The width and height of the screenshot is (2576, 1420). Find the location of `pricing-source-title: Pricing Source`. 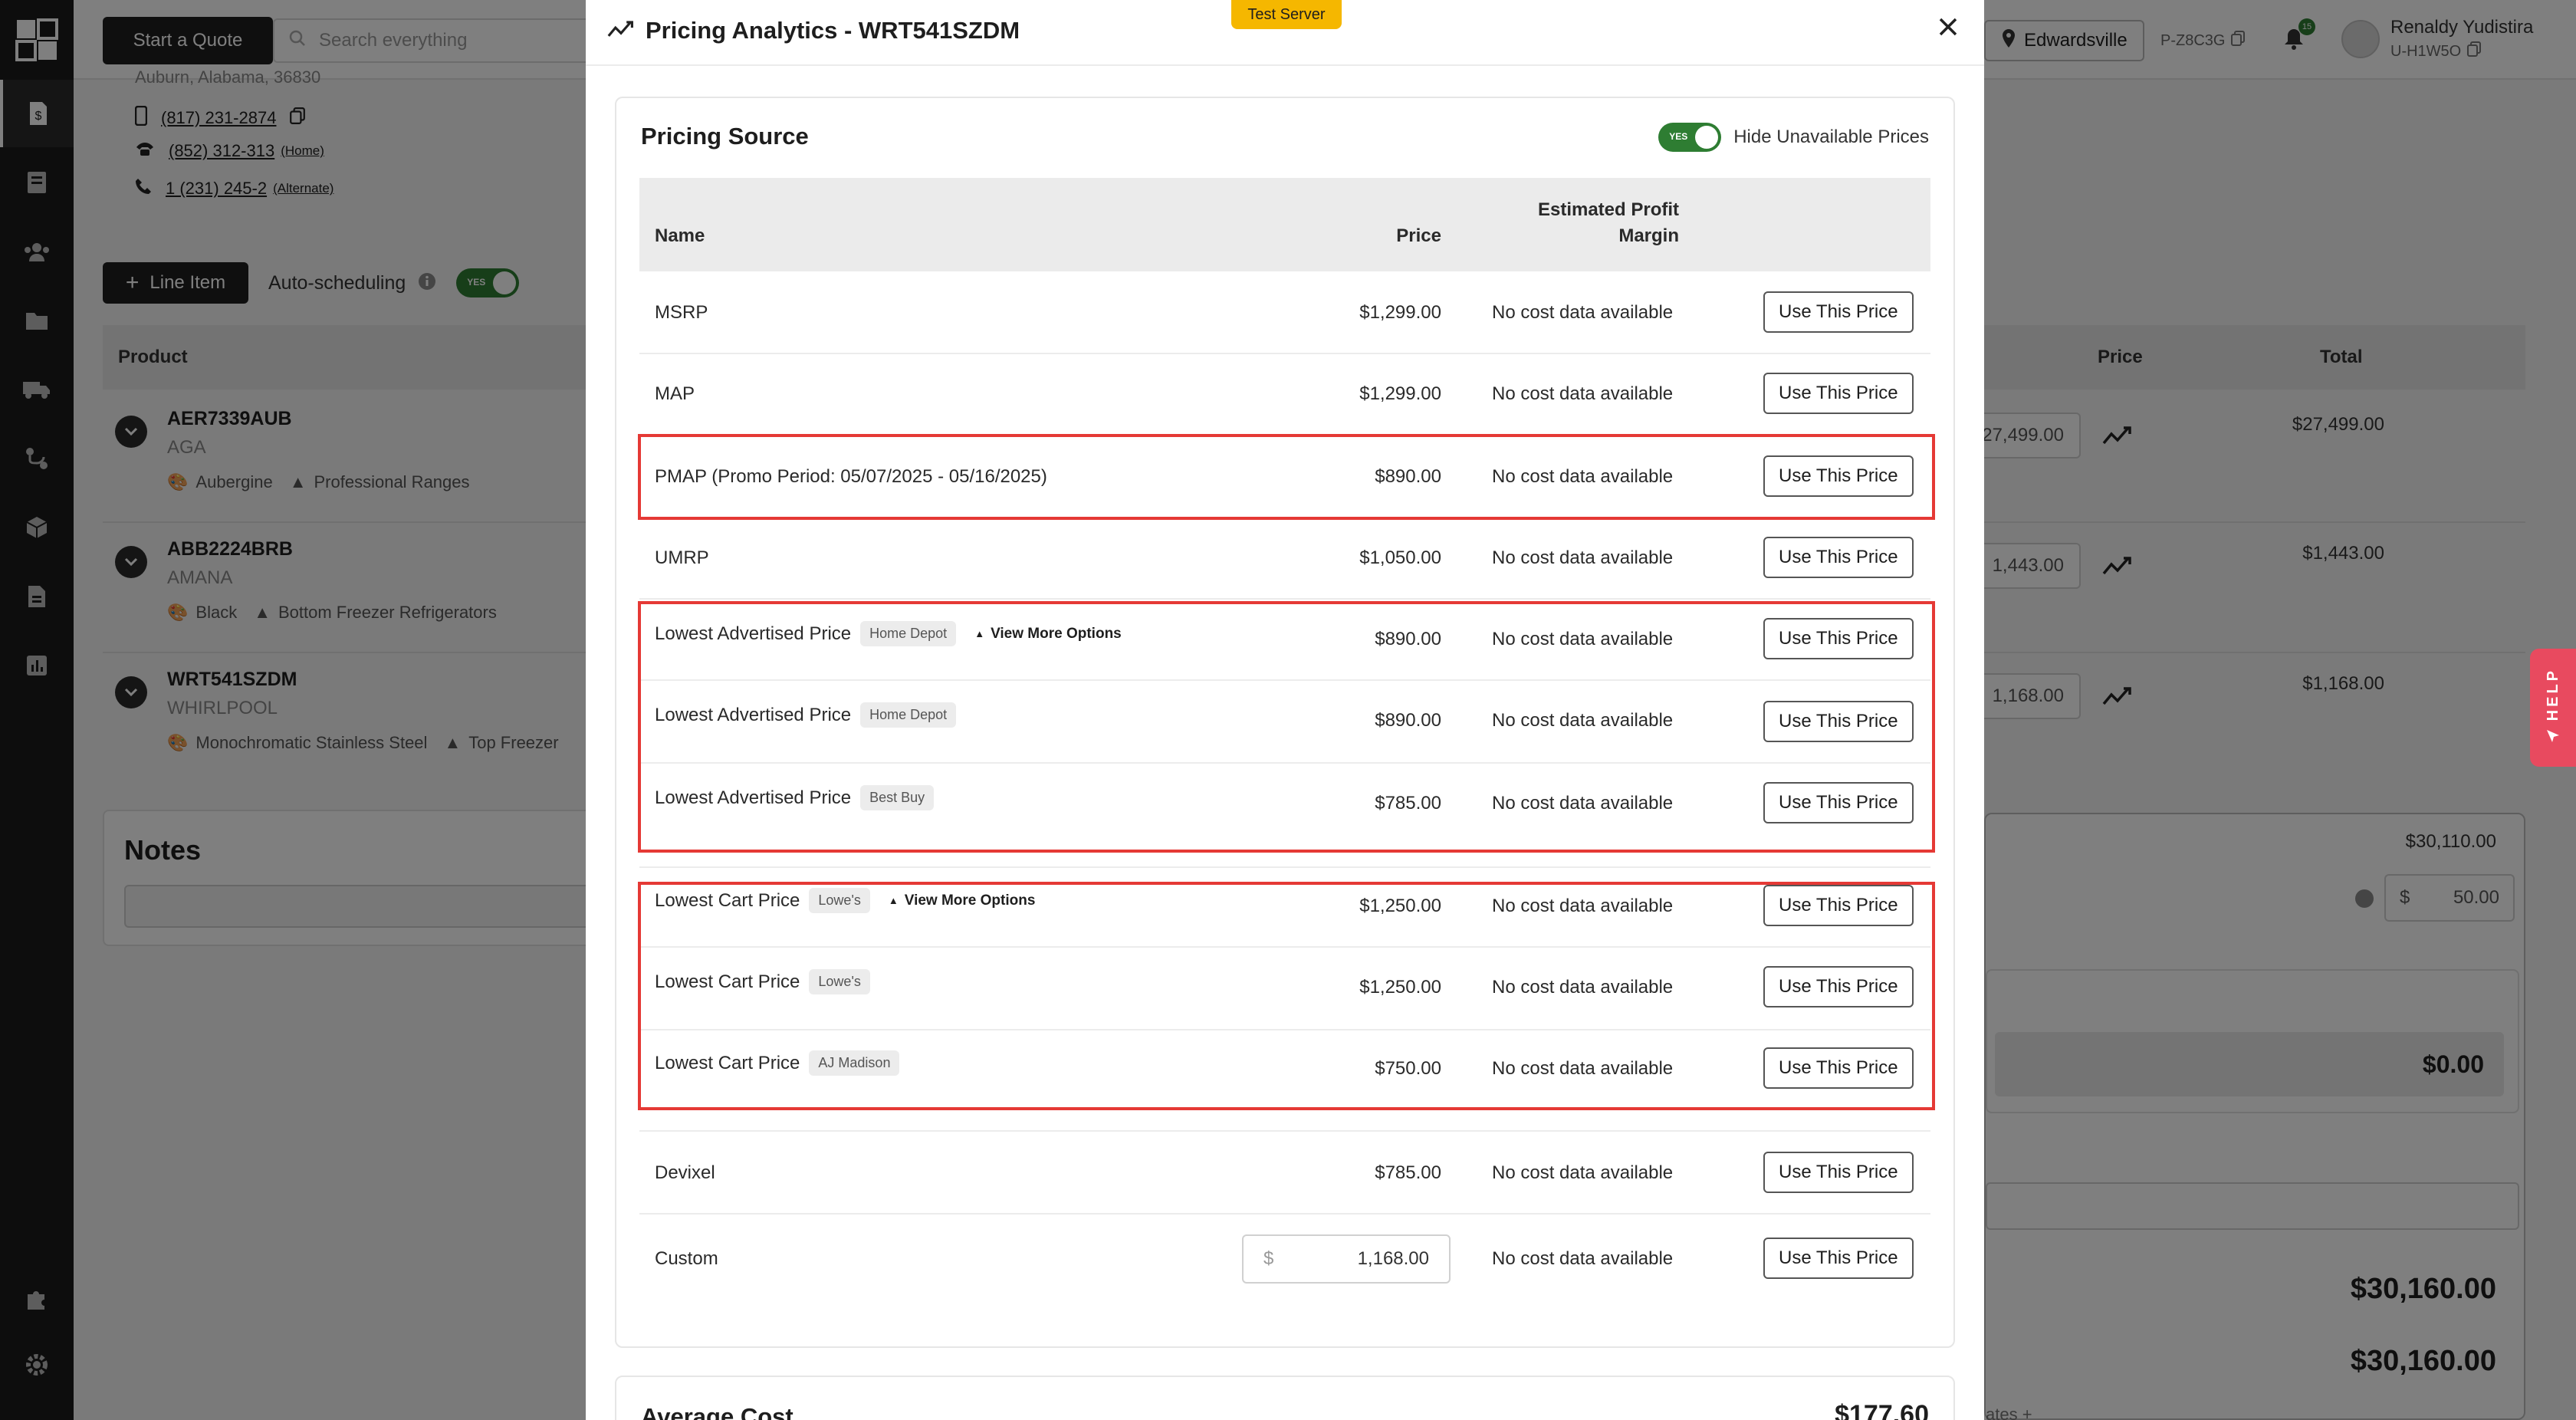

pricing-source-title: Pricing Source is located at coordinates (725, 136).